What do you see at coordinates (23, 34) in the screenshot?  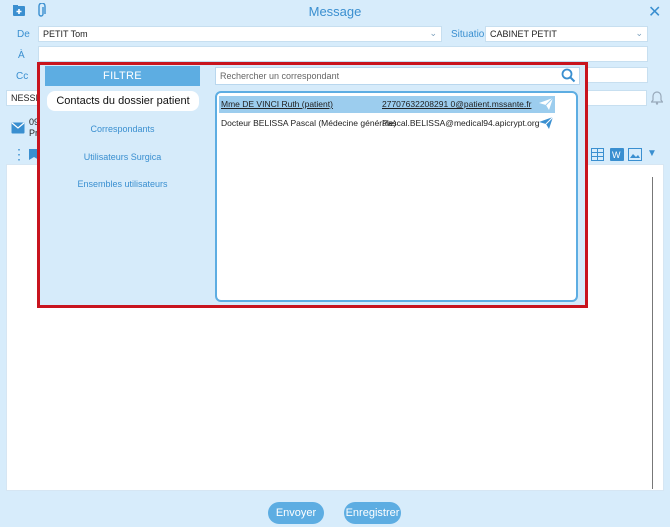 I see `from-label: De` at bounding box center [23, 34].